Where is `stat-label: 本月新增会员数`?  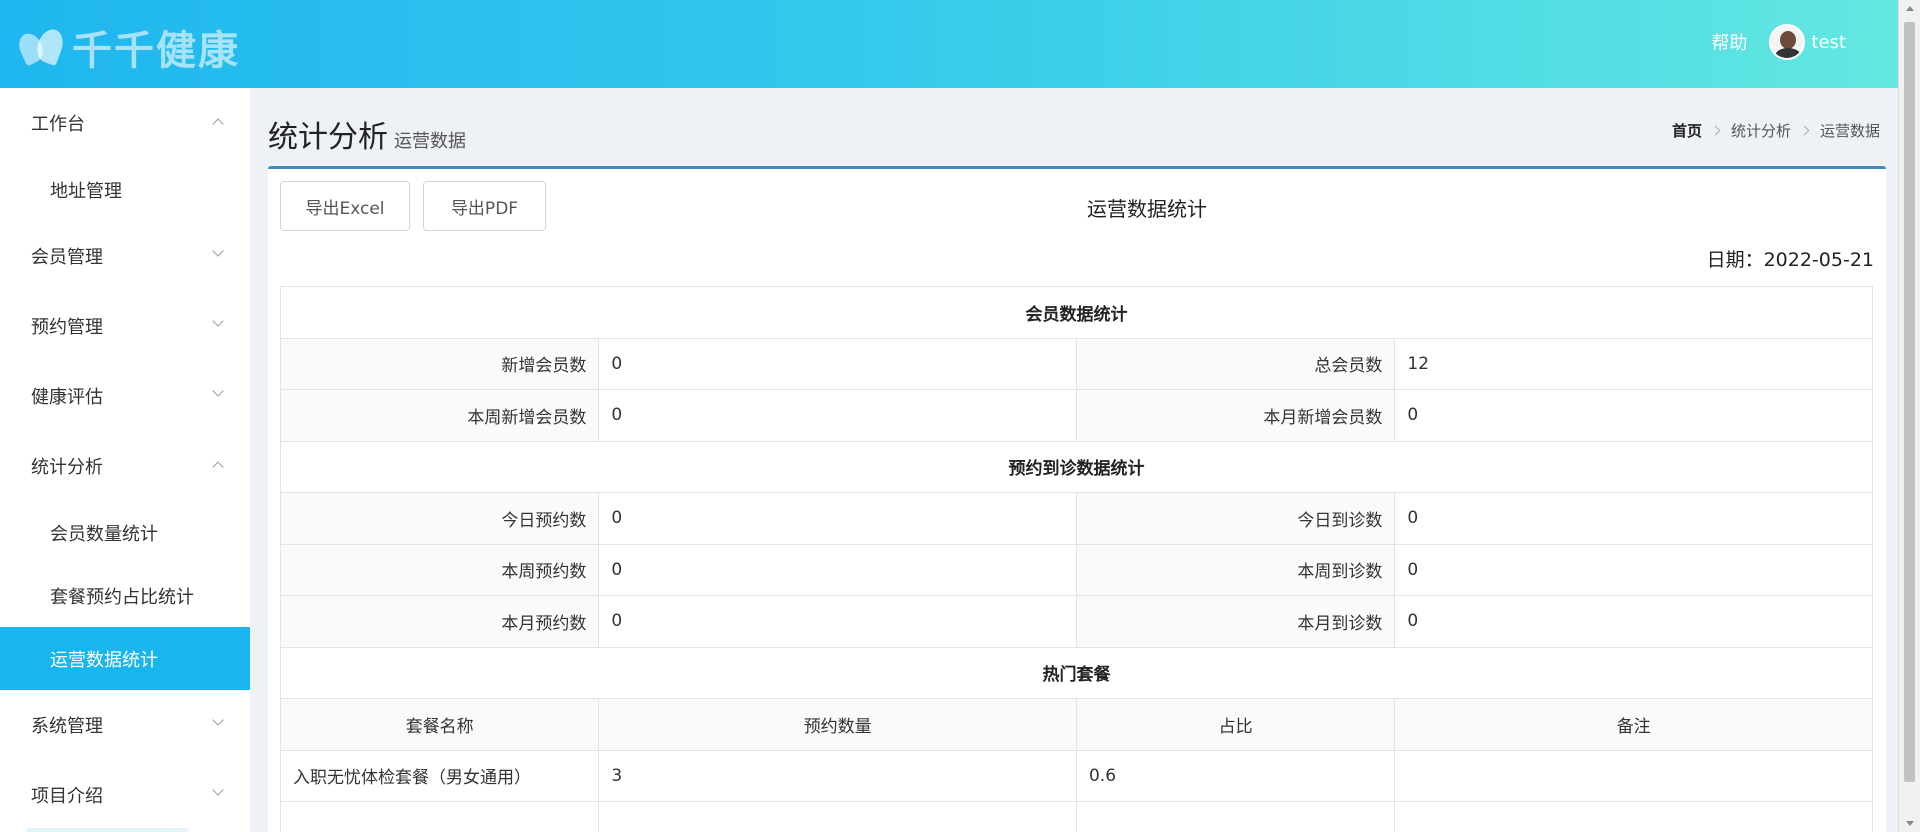 stat-label: 本月新增会员数 is located at coordinates (1235, 415).